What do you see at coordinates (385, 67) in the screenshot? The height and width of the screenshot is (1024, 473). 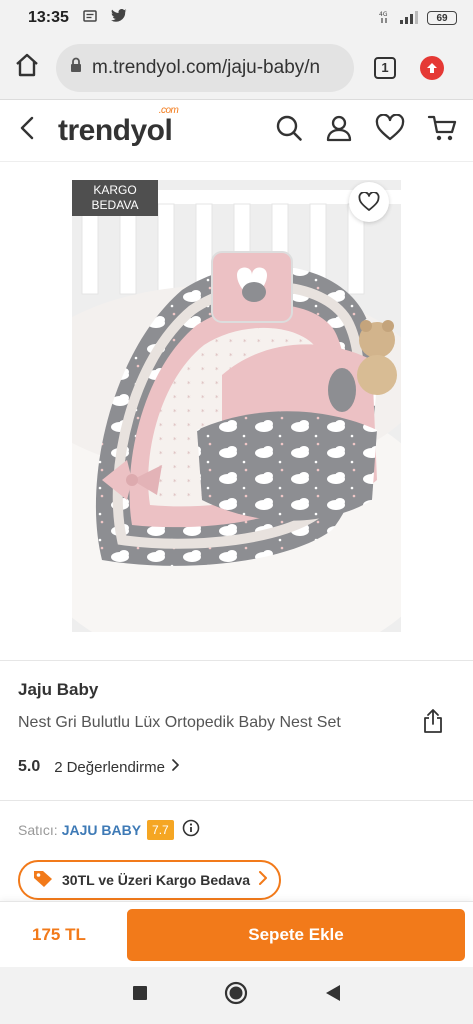 I see `tab-switcher-button: 1` at bounding box center [385, 67].